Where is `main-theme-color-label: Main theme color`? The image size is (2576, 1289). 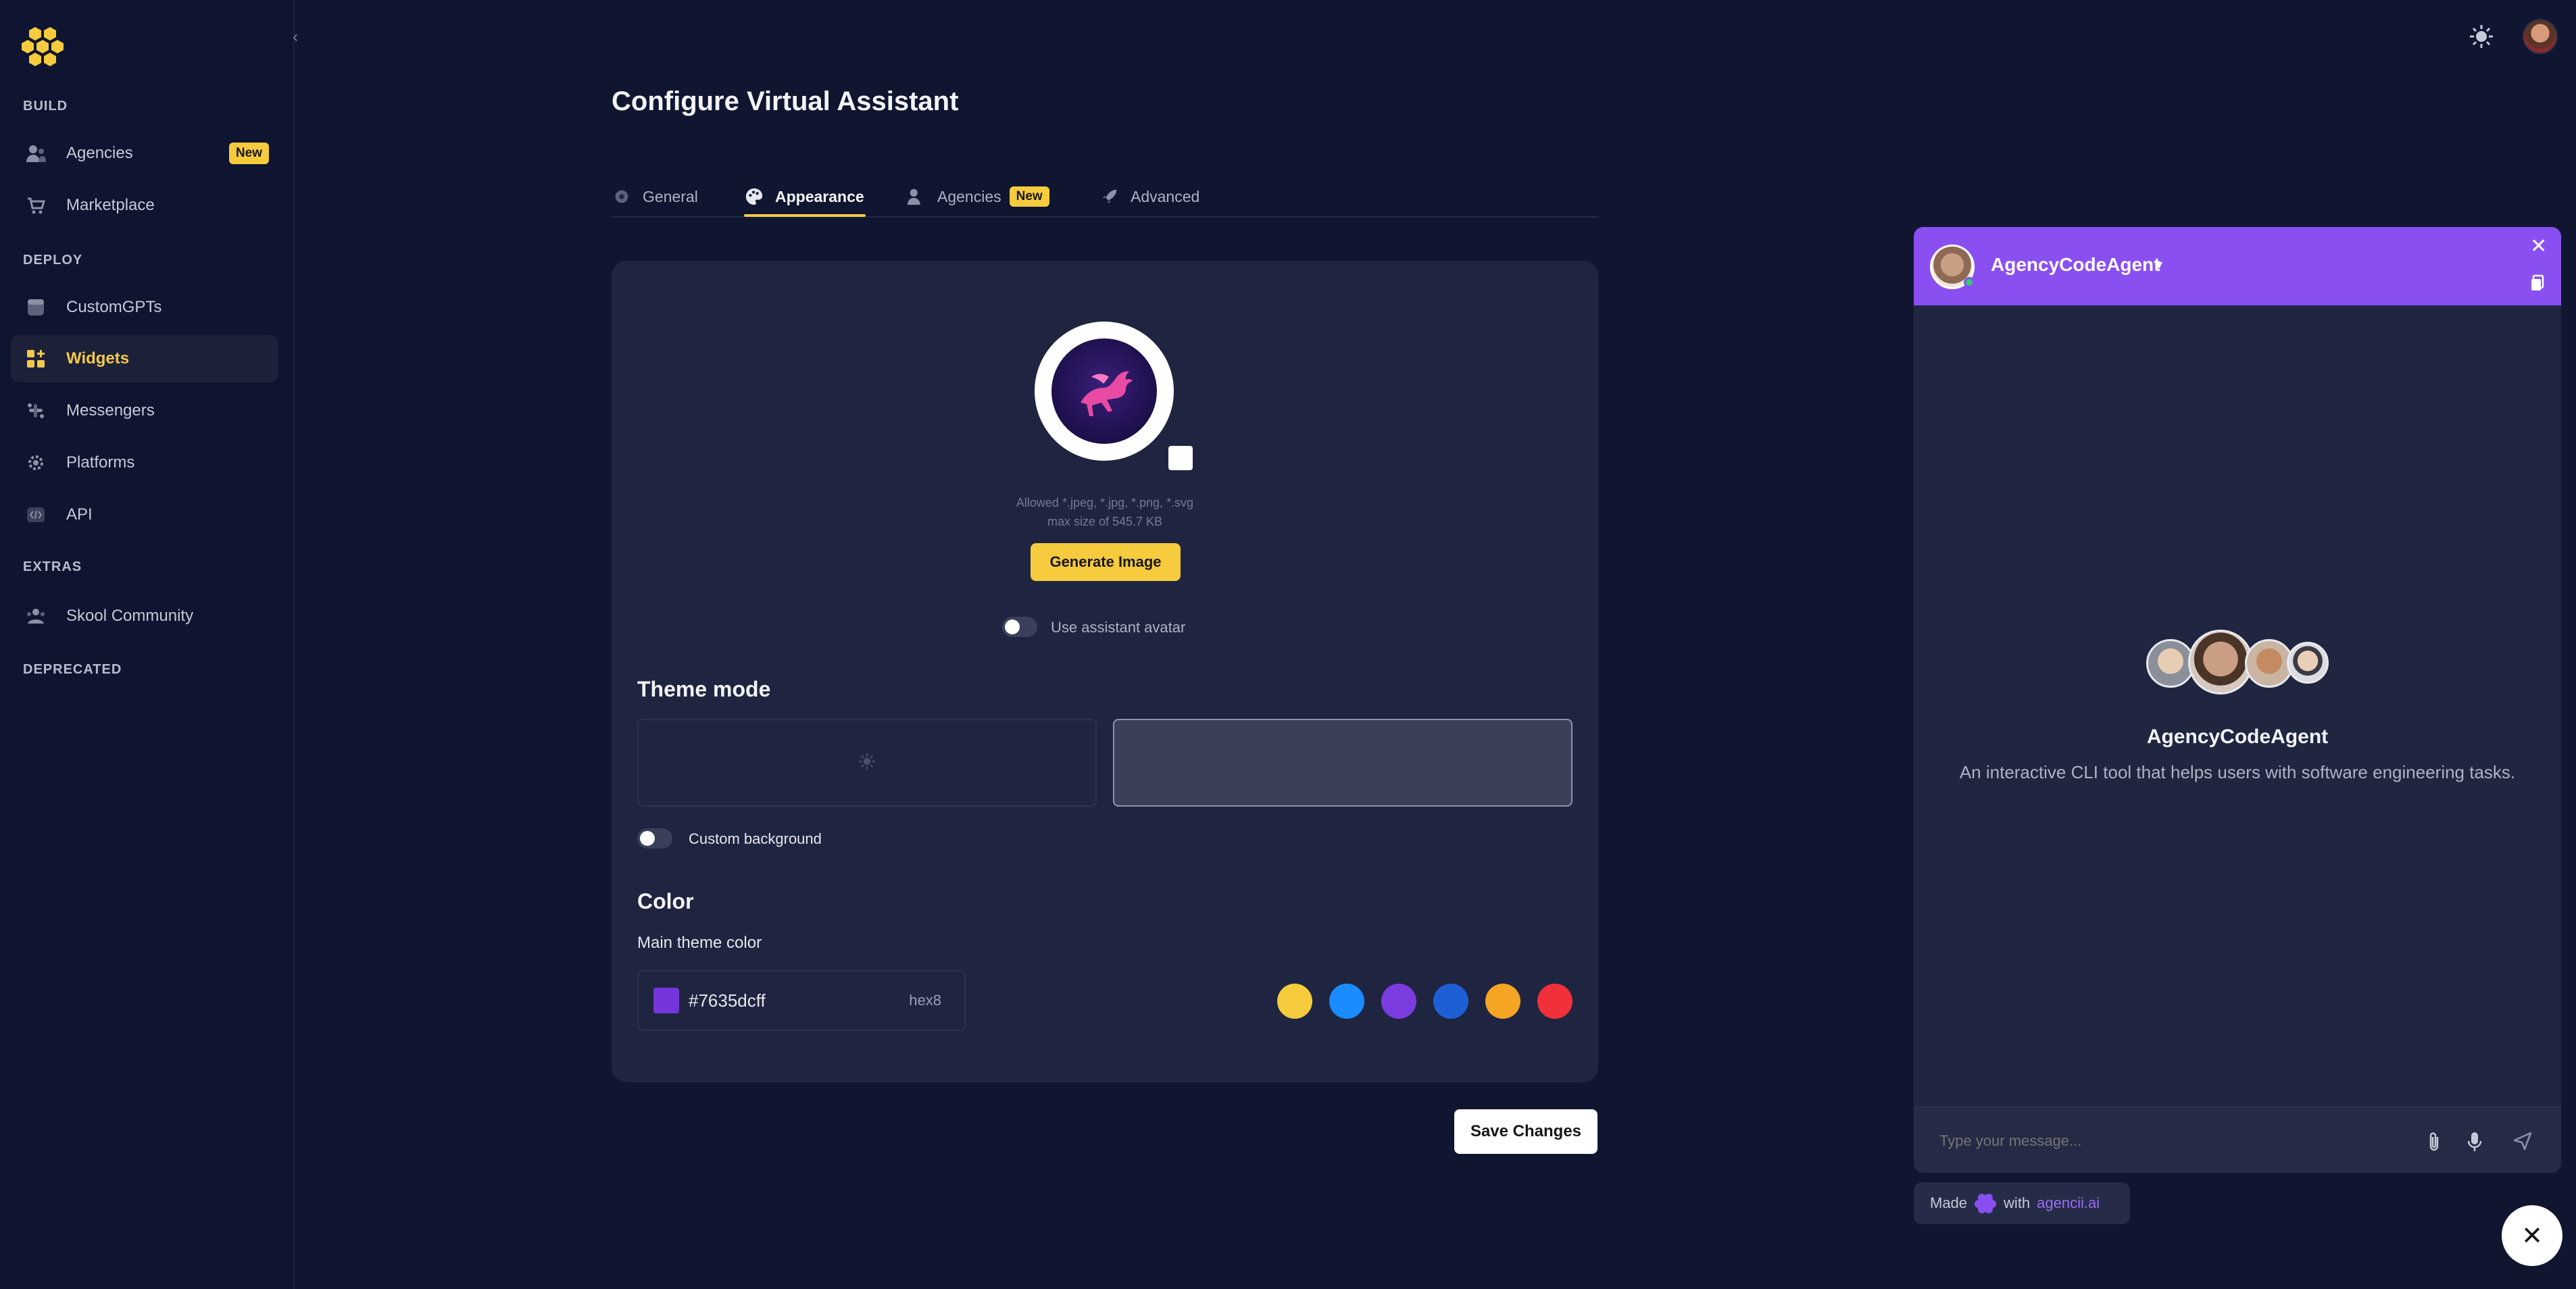 main-theme-color-label: Main theme color is located at coordinates (700, 943).